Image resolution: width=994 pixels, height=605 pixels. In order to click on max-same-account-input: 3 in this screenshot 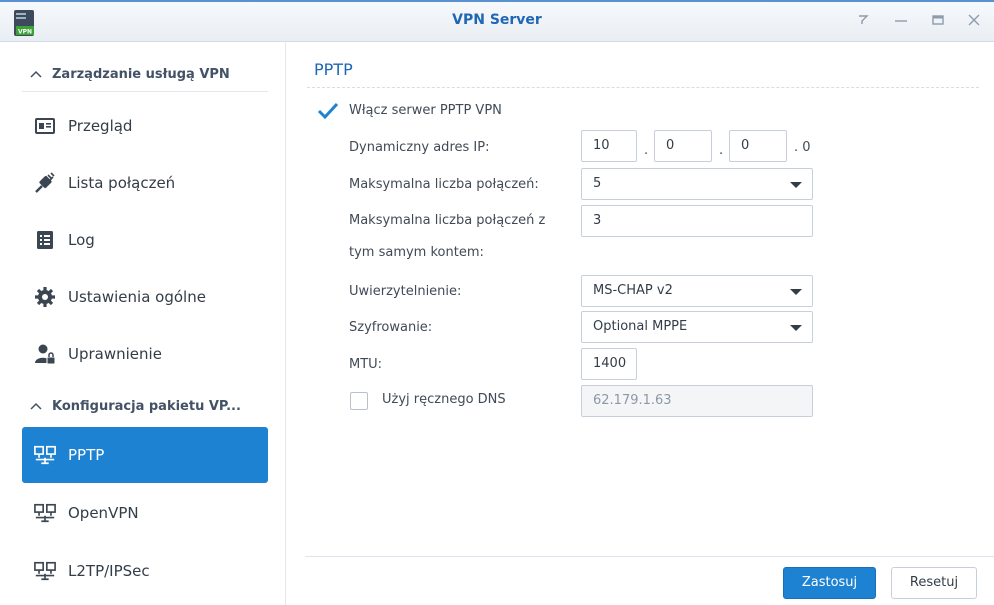, I will do `click(697, 221)`.